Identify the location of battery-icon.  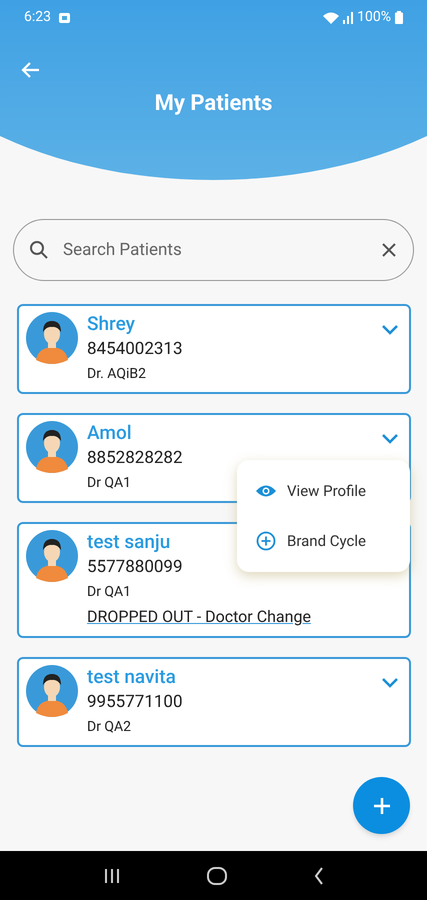
(399, 17).